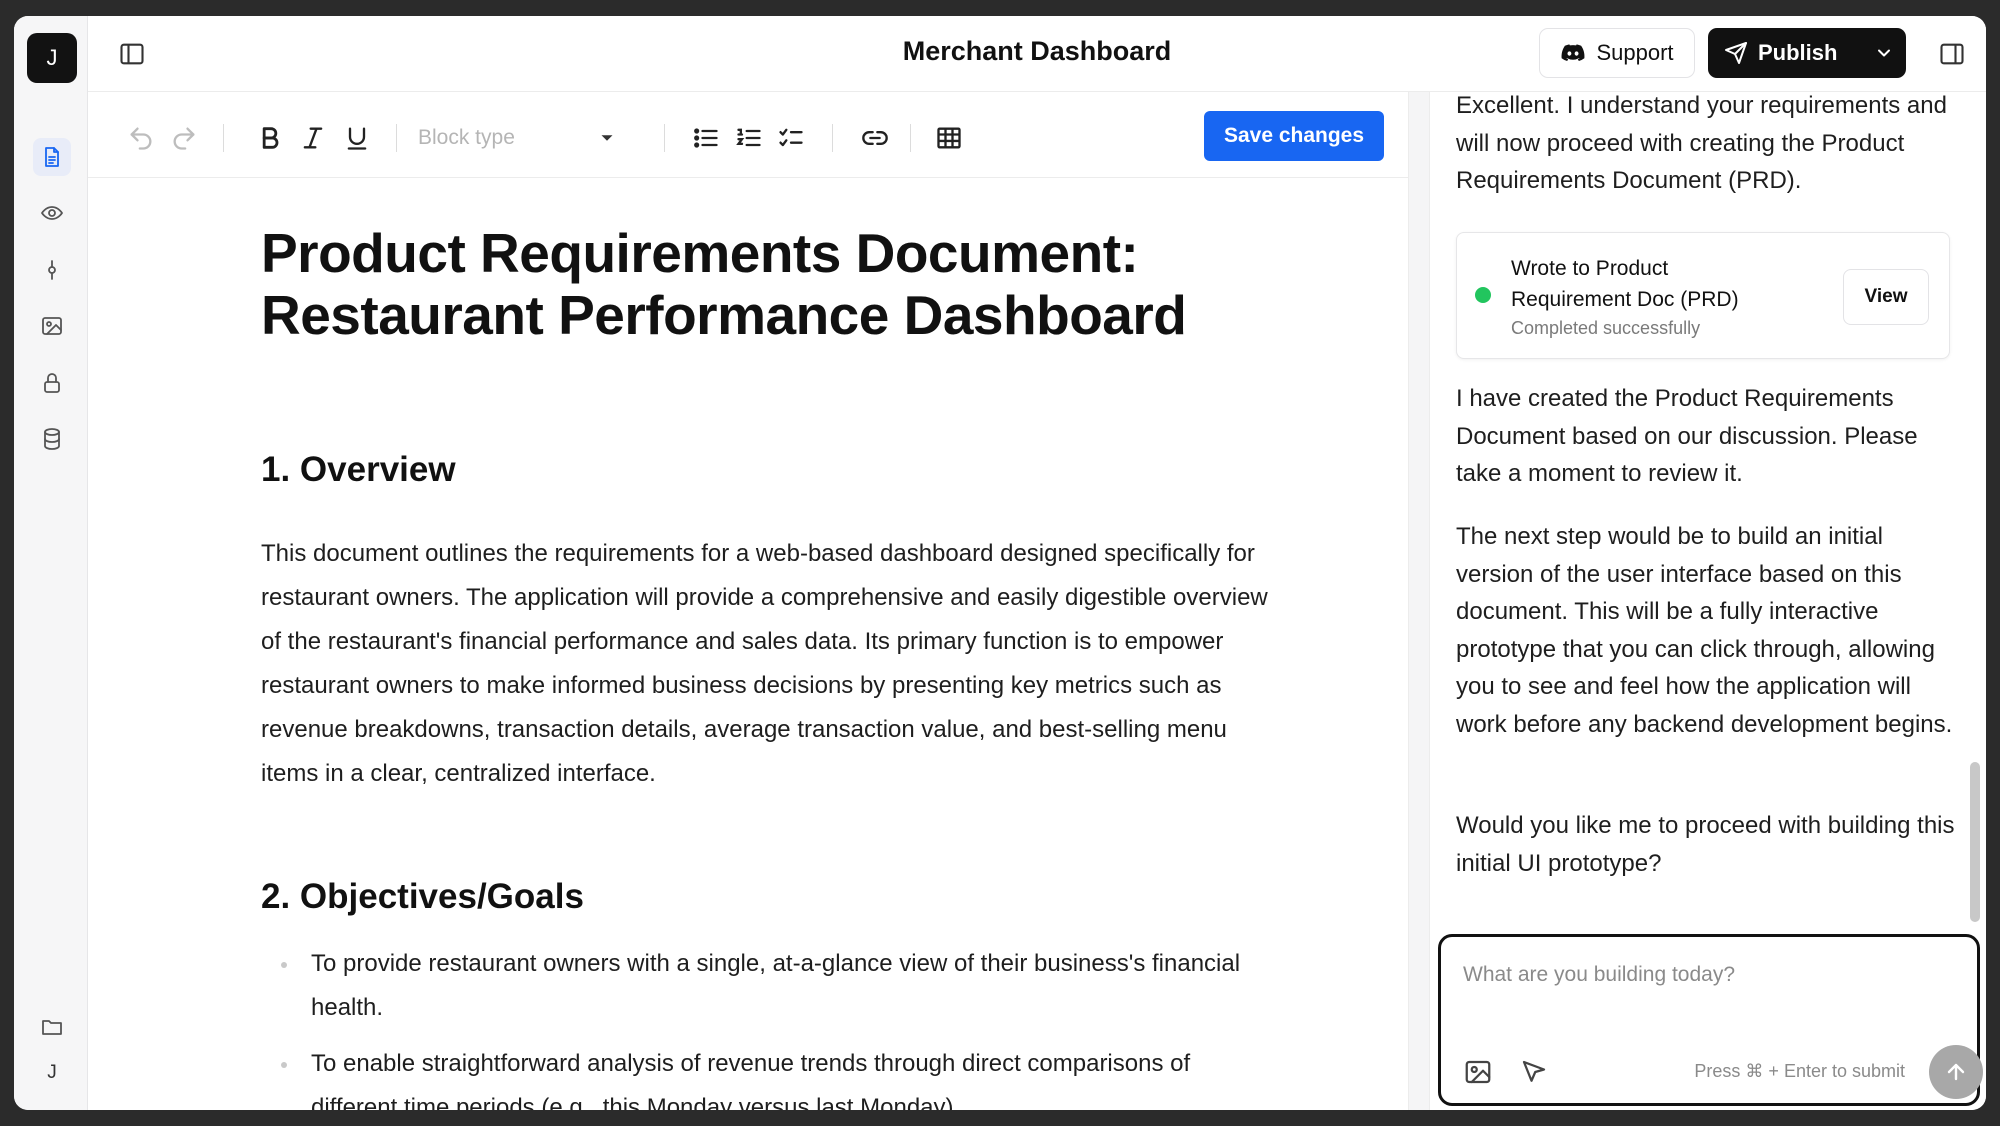 Image resolution: width=2000 pixels, height=1126 pixels. Describe the element at coordinates (875, 138) in the screenshot. I see `link-icon` at that location.